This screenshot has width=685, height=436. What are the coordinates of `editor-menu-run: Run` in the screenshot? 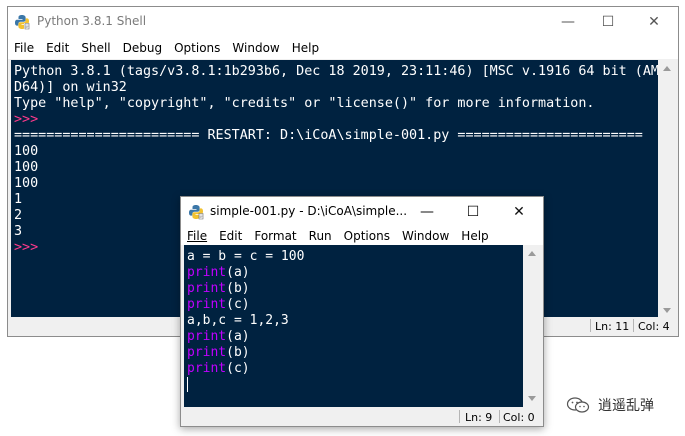 It's located at (320, 236).